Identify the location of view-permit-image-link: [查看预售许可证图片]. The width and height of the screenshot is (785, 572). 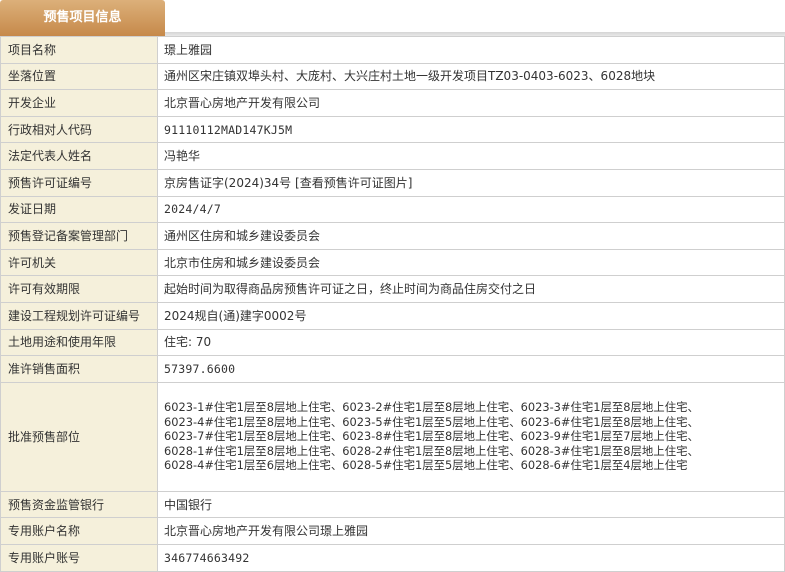
(353, 183).